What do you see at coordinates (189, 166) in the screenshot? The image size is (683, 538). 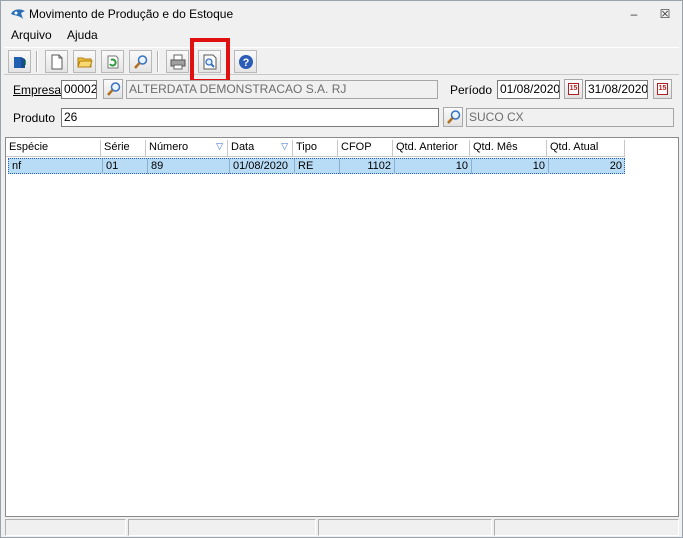 I see `cell-numero: 89` at bounding box center [189, 166].